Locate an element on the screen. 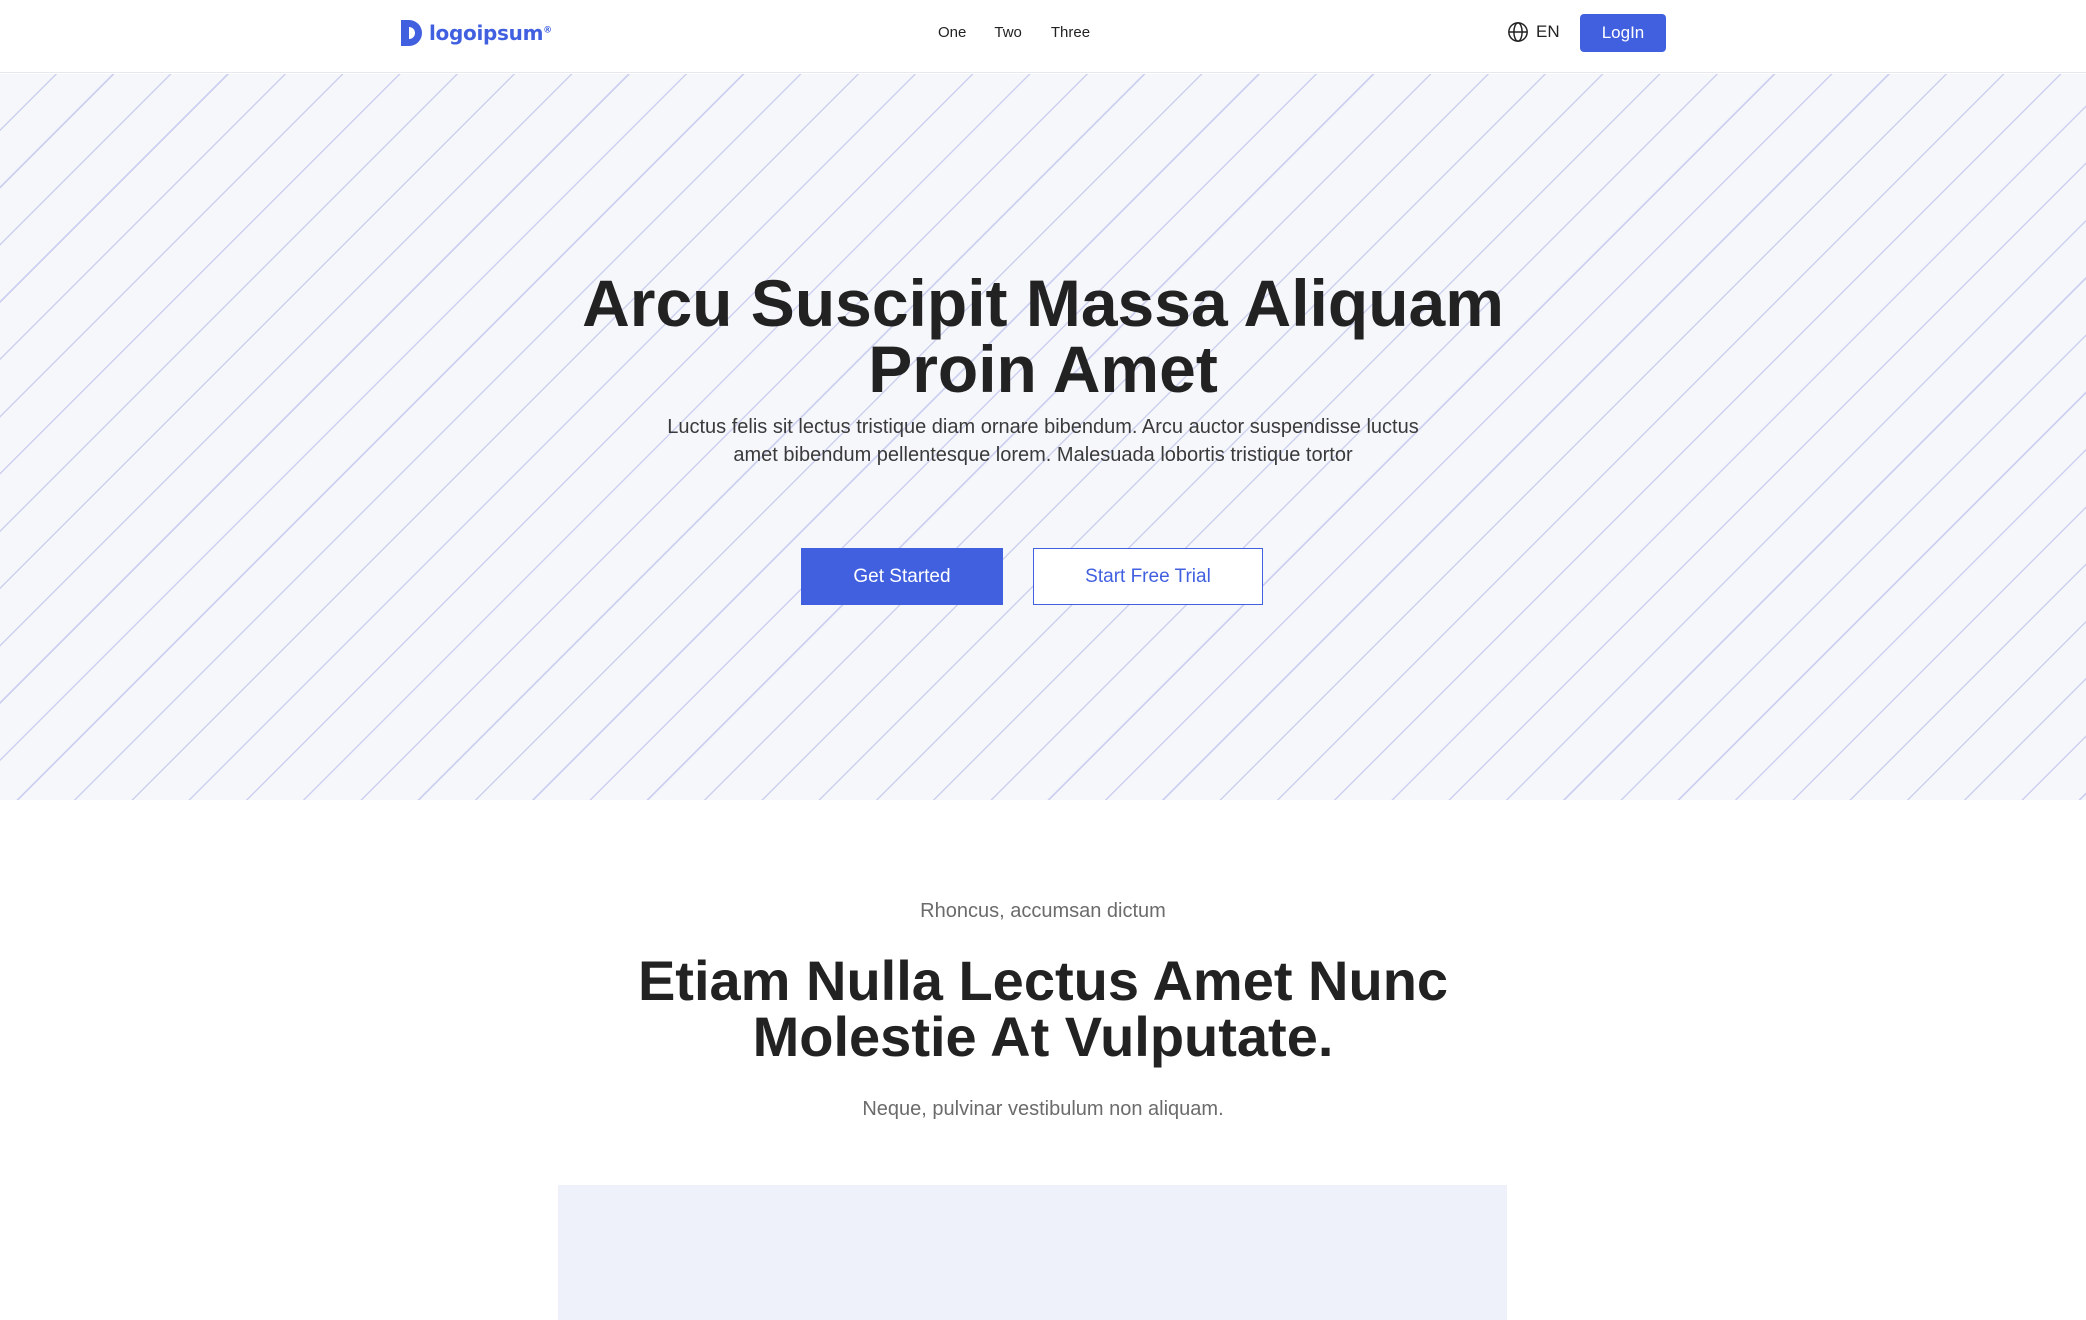  hero-title-line-1: Arcu Suscipit Massa Aliquam is located at coordinates (1043, 303).